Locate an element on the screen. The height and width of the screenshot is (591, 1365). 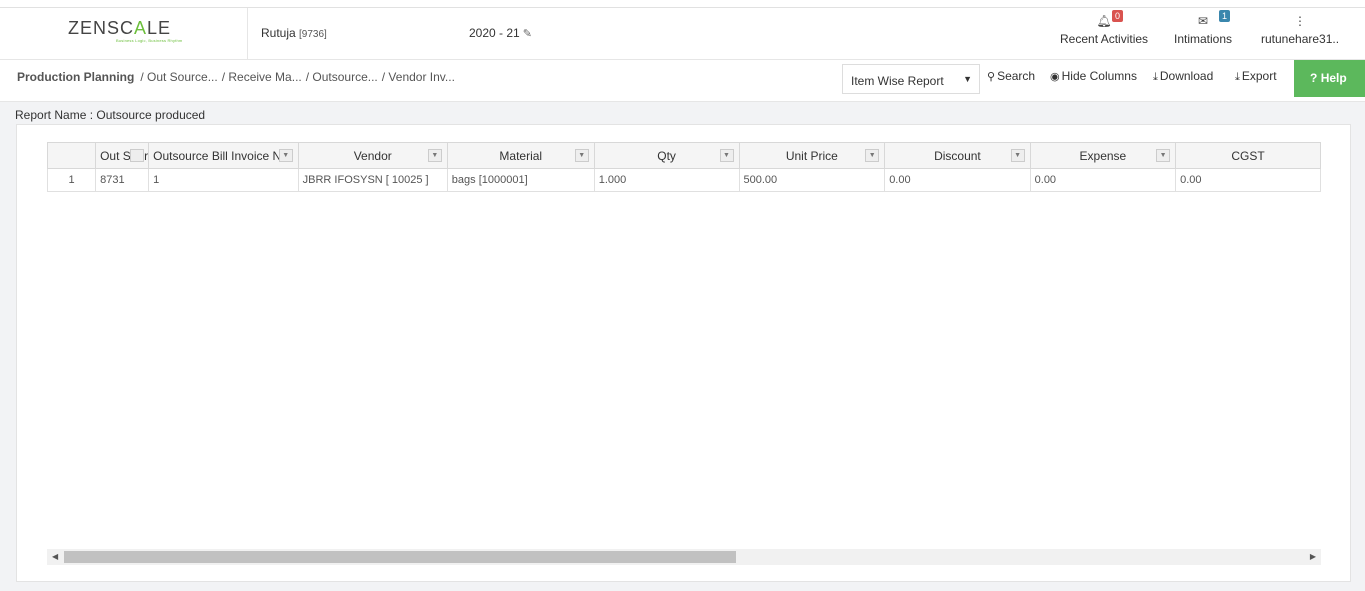
recent-activities: 🔔︎ 0 Recent Activities is located at coordinates (1104, 28).